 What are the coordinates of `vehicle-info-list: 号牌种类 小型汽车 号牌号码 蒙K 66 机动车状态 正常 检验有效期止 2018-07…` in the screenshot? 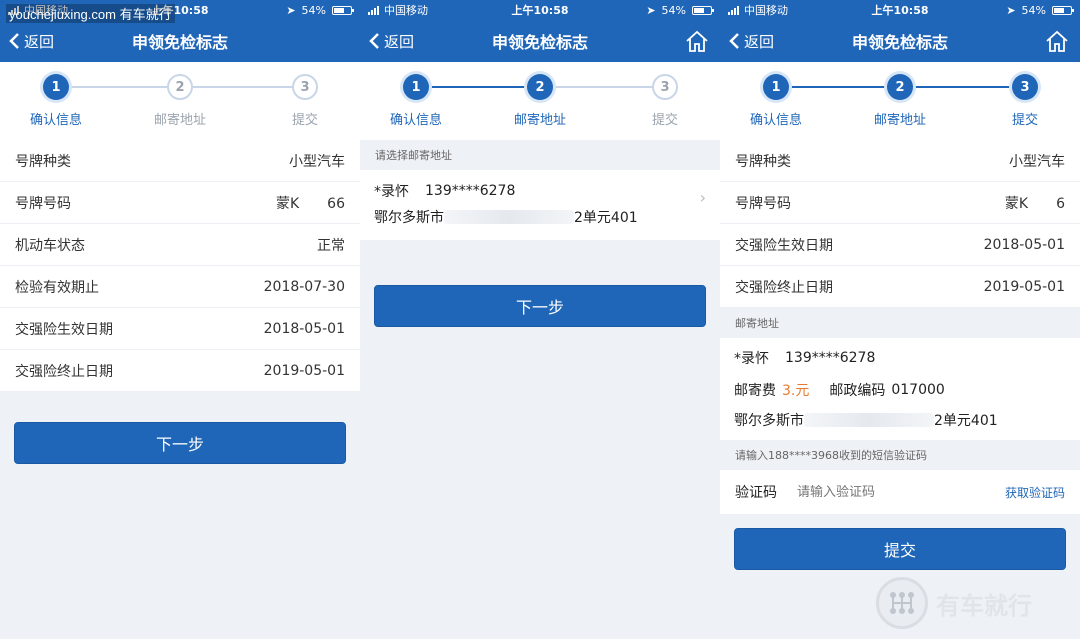 It's located at (180, 266).